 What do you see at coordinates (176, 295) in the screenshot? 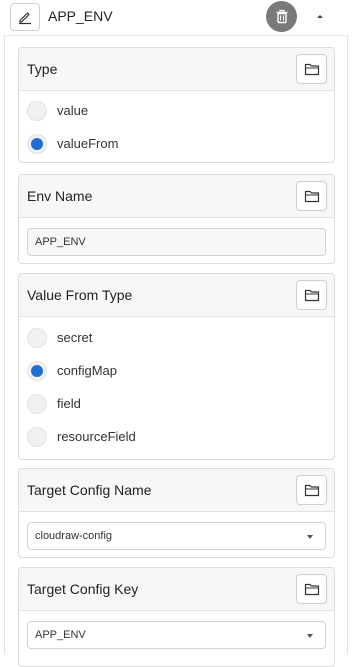
I see `value-from-type-card-header: Value From Type` at bounding box center [176, 295].